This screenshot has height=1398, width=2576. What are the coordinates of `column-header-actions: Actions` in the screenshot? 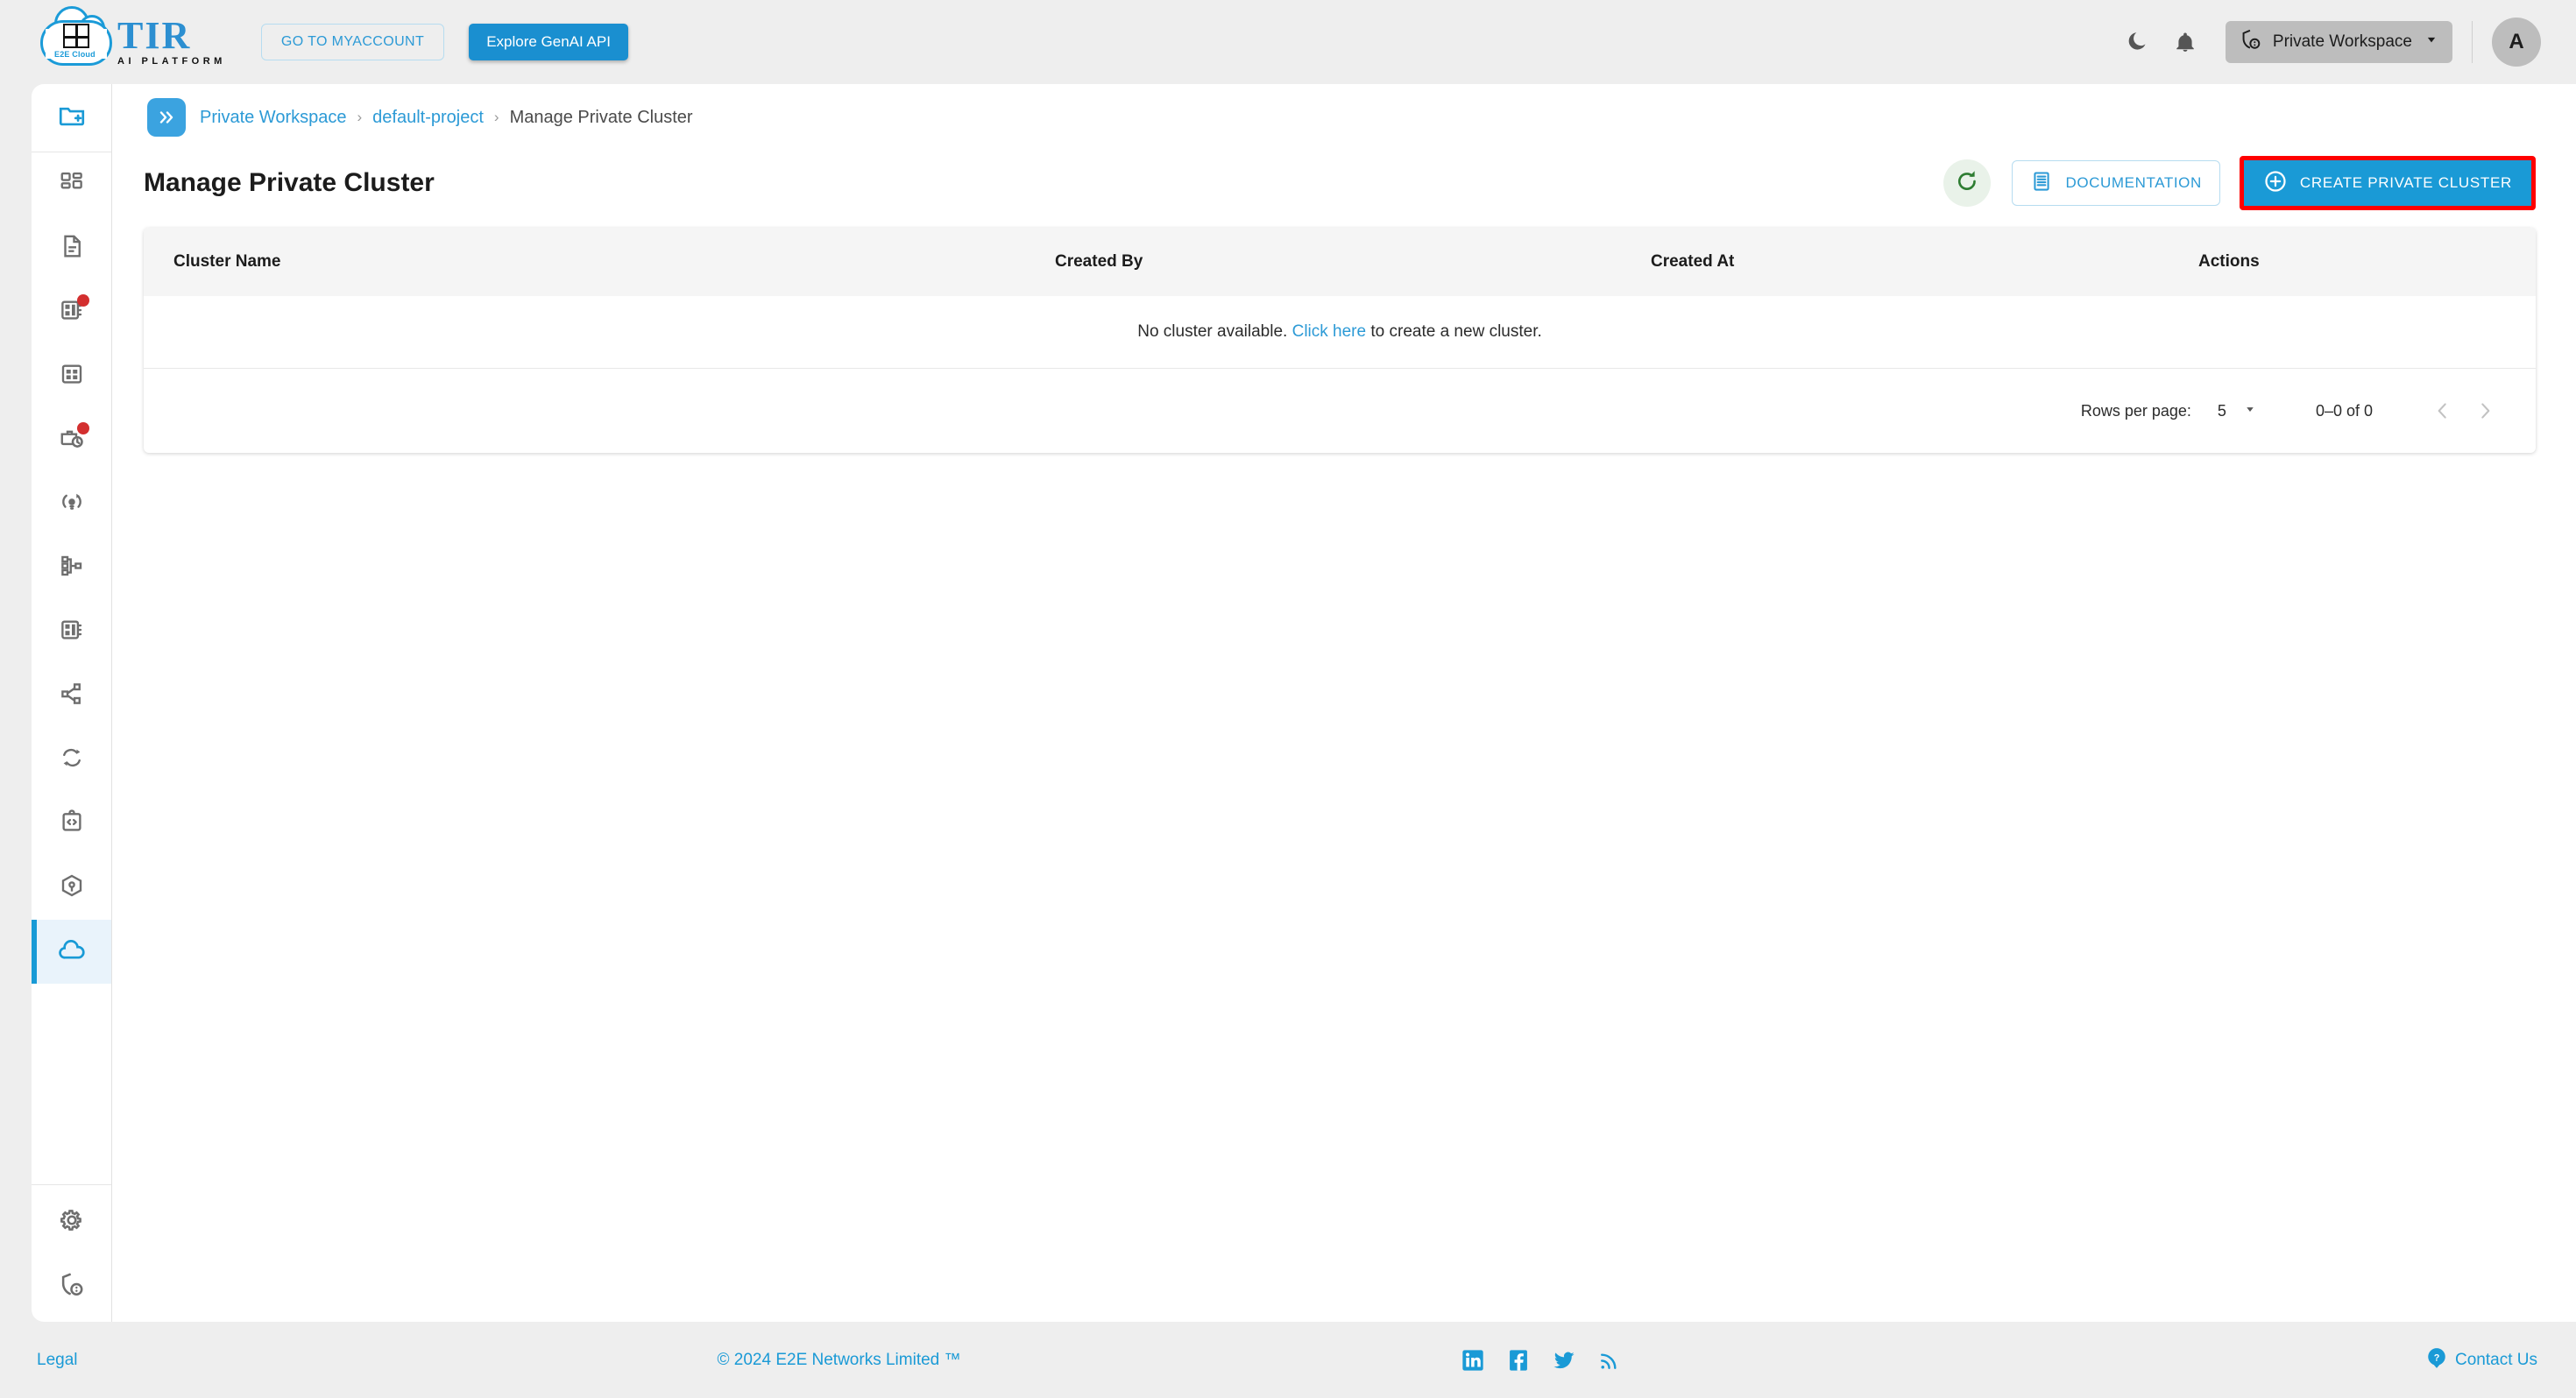 It's located at (2229, 261).